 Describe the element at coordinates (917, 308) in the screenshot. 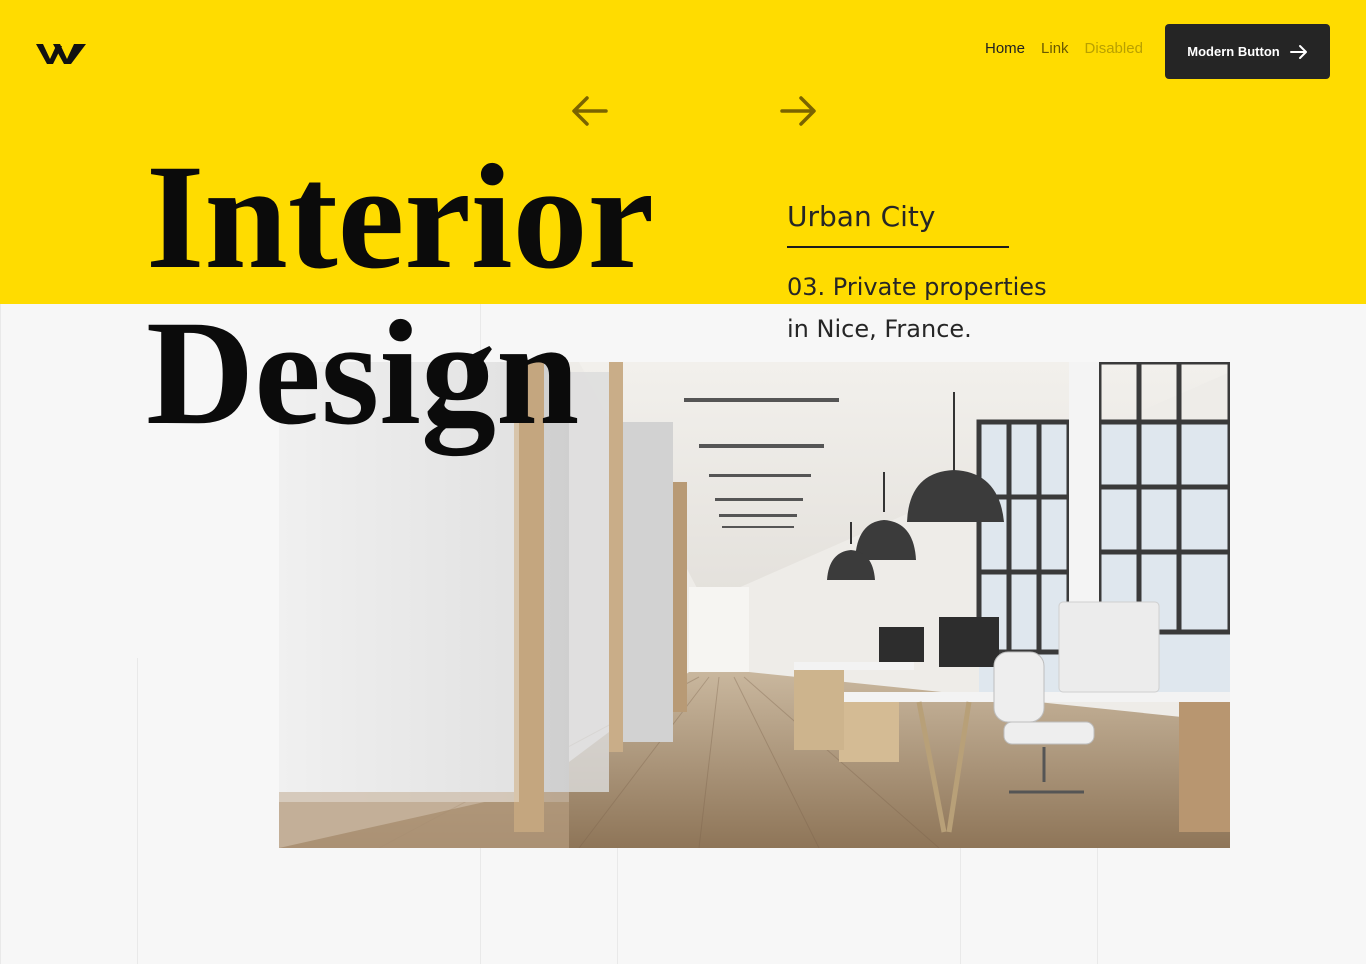

I see `hero-description: 03. Private properties in Nice, France.` at that location.